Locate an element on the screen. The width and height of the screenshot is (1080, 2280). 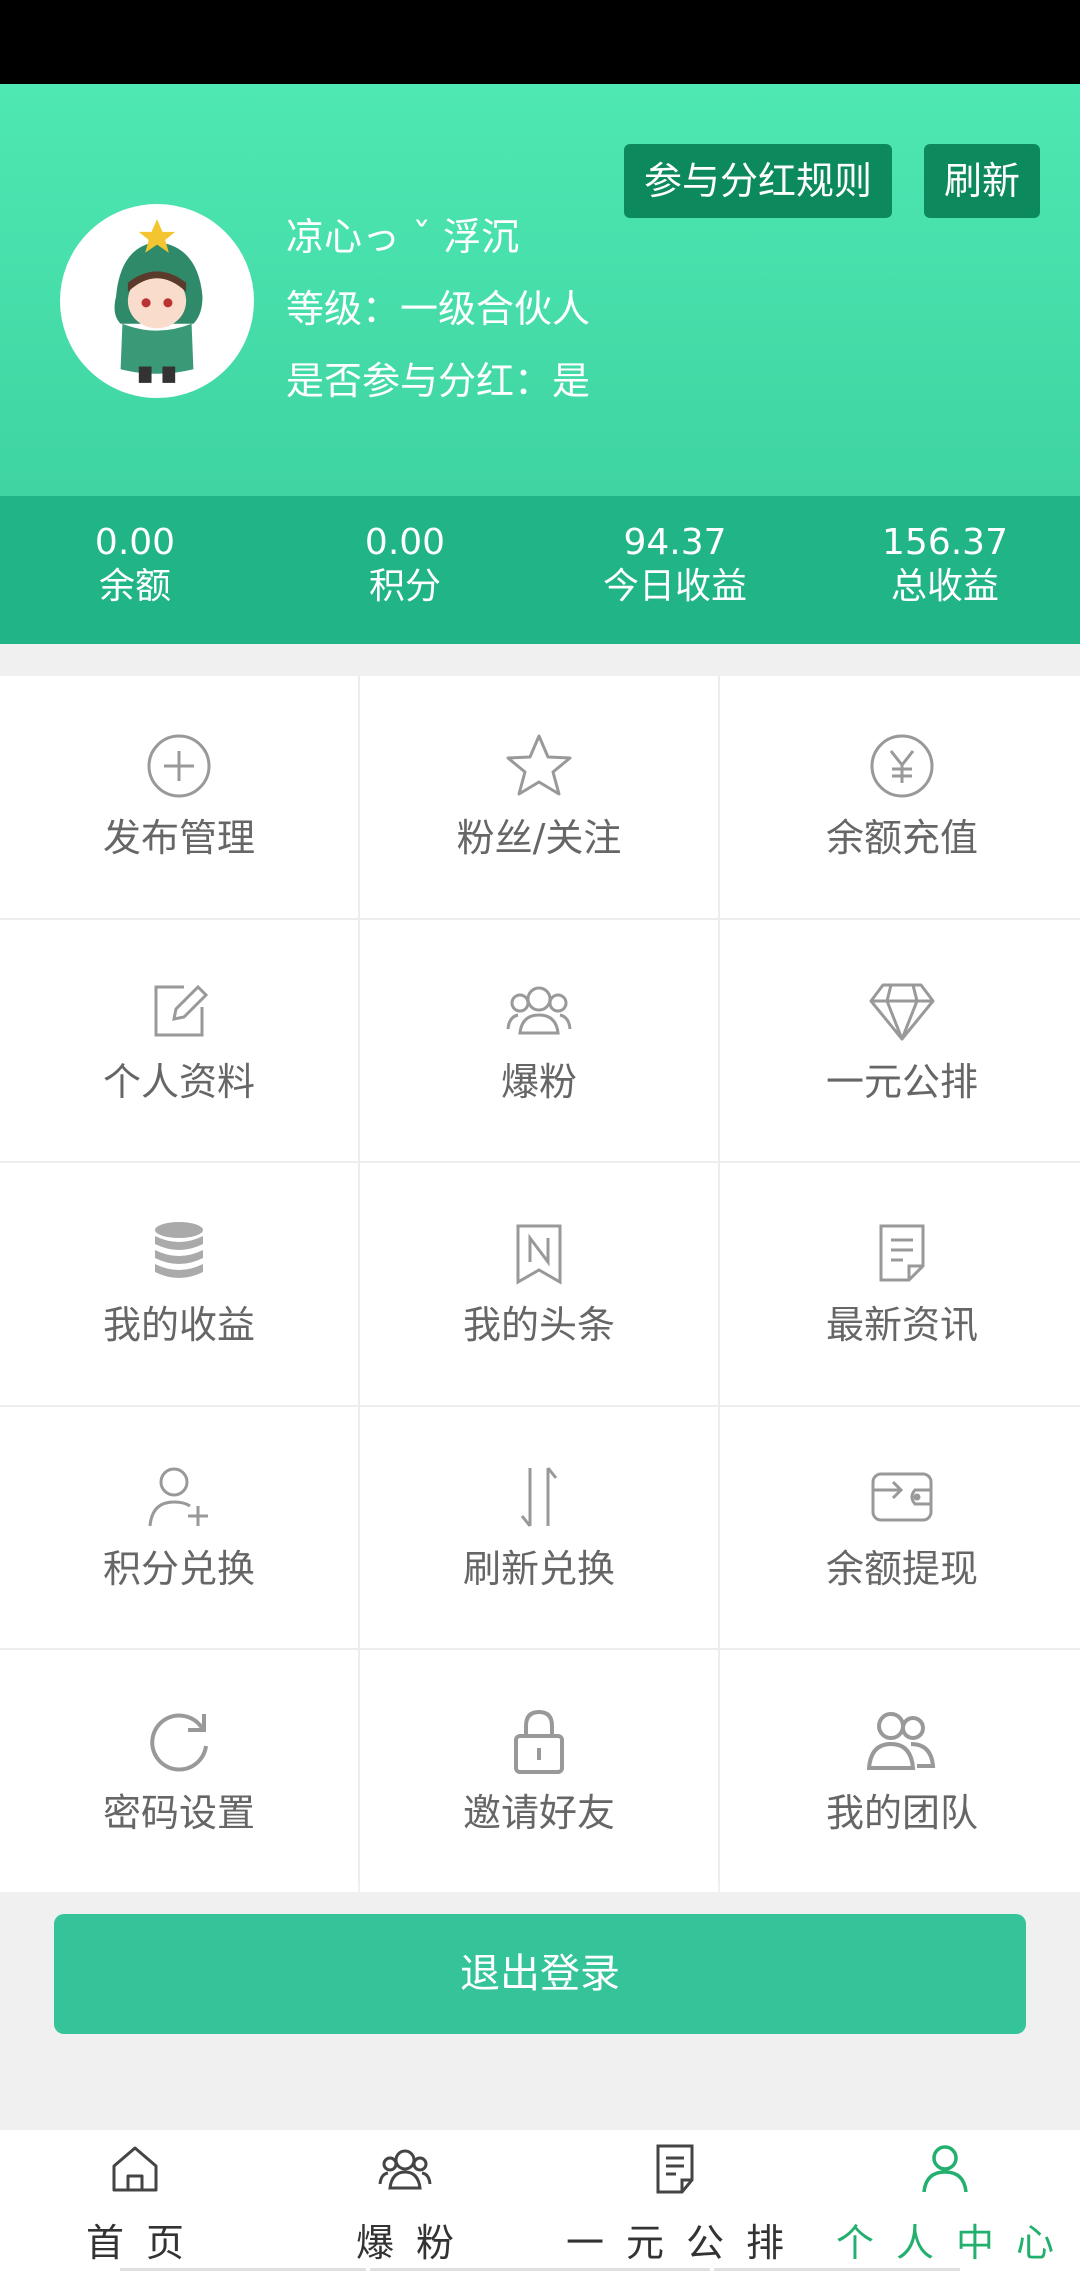
menu-boost-fans: 爆粉 is located at coordinates (539, 1040).